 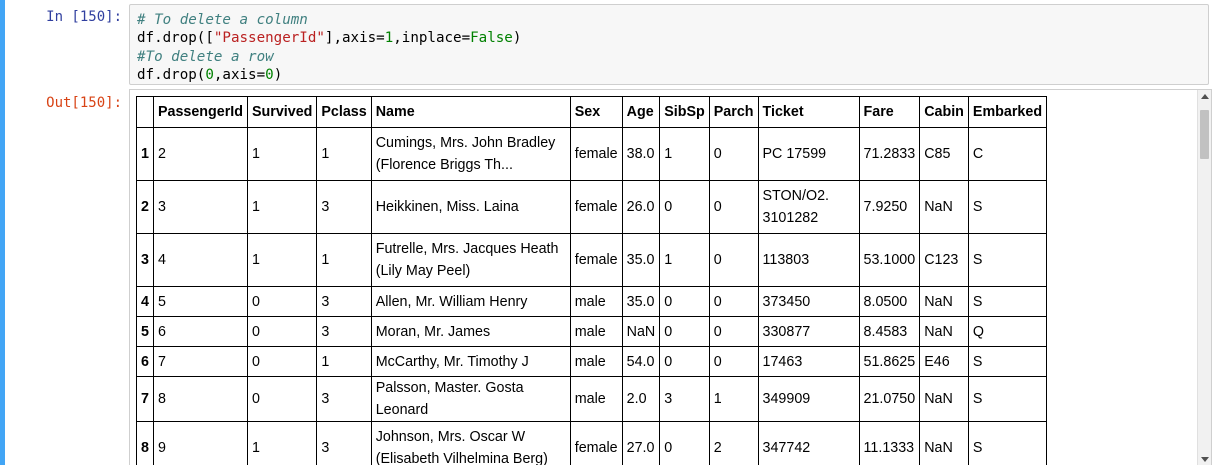 I want to click on column-header: Age, so click(x=641, y=112).